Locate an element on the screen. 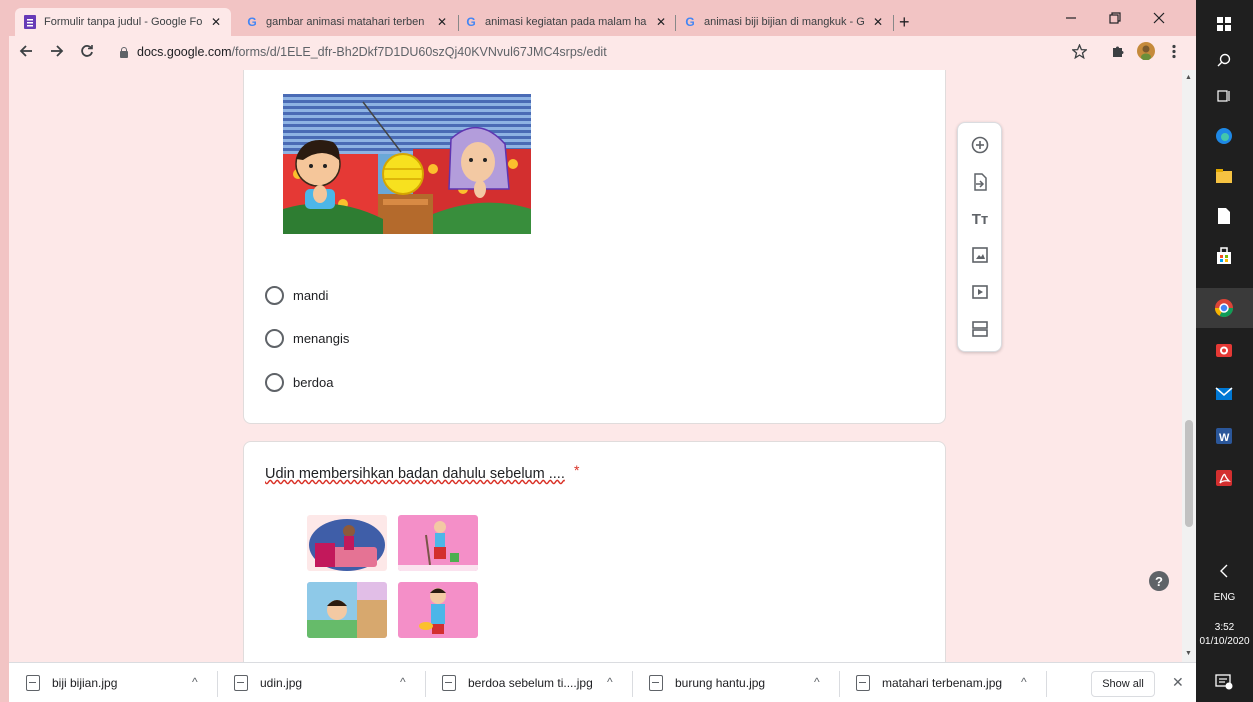 This screenshot has width=1253, height=702. option-label: mandi is located at coordinates (311, 295).